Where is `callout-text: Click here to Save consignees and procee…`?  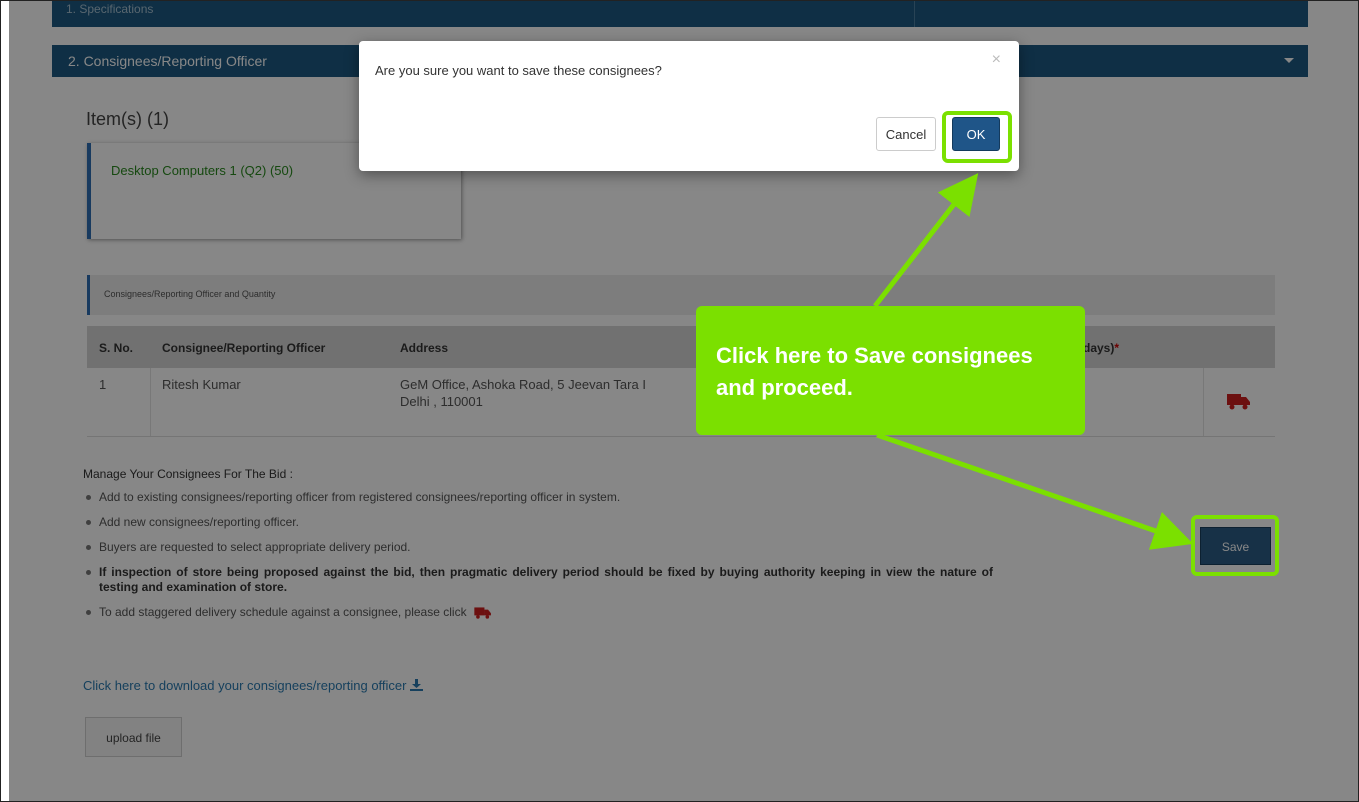 callout-text: Click here to Save consignees and procee… is located at coordinates (874, 371).